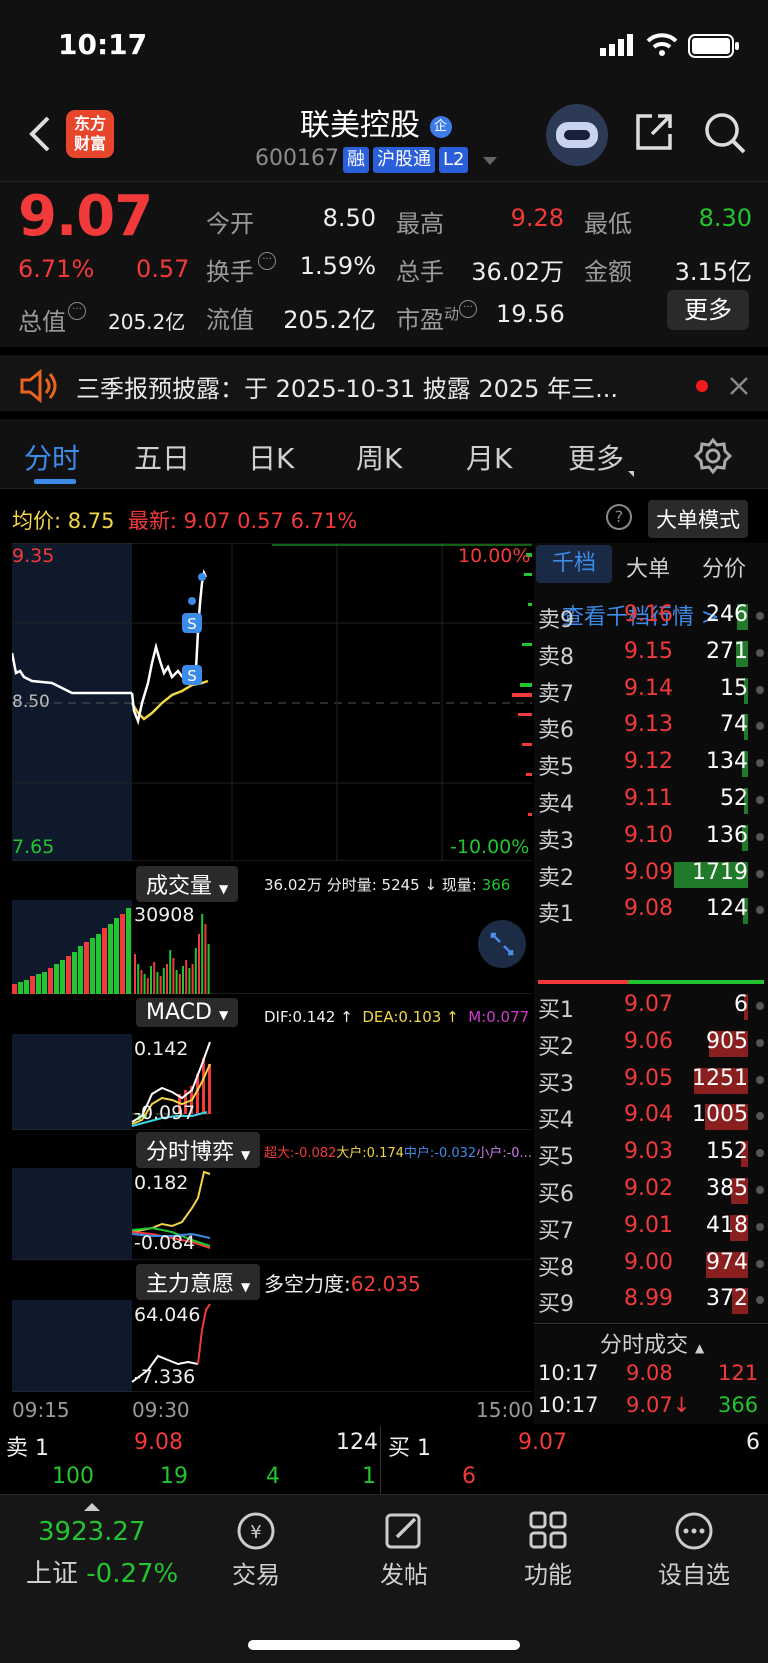 The width and height of the screenshot is (768, 1663). I want to click on low-value: 8.30, so click(725, 218).